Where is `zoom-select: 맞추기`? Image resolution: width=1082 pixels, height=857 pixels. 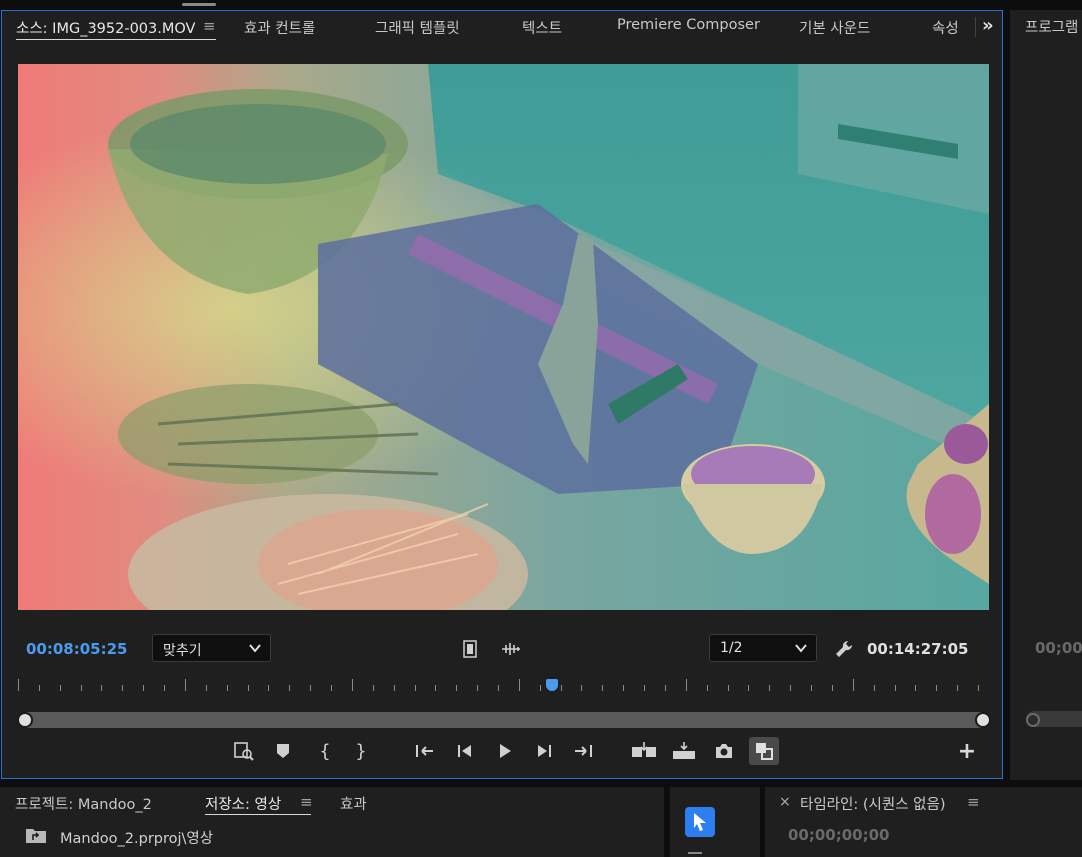 zoom-select: 맞추기 is located at coordinates (211, 648).